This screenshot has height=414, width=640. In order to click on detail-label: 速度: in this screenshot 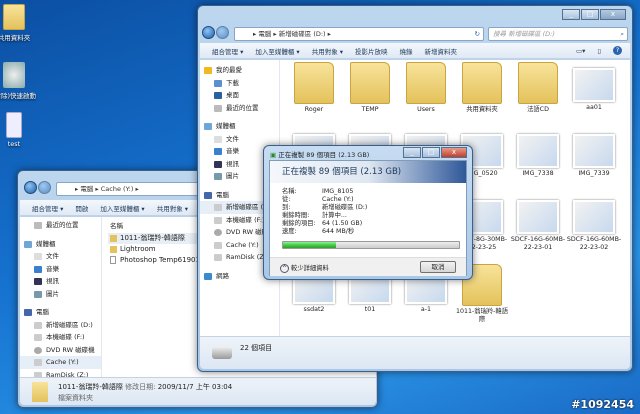, I will do `click(289, 231)`.